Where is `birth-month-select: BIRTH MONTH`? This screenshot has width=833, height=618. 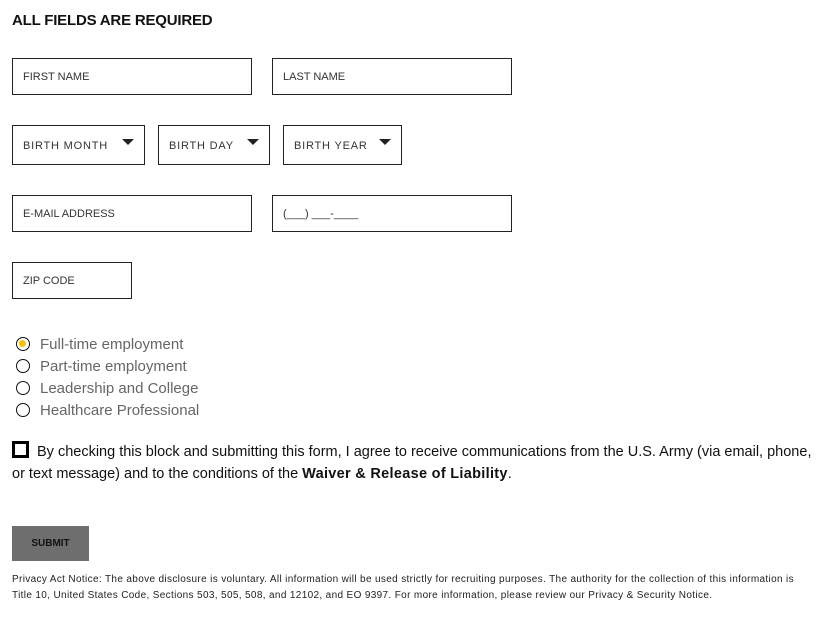 birth-month-select: BIRTH MONTH is located at coordinates (78, 145).